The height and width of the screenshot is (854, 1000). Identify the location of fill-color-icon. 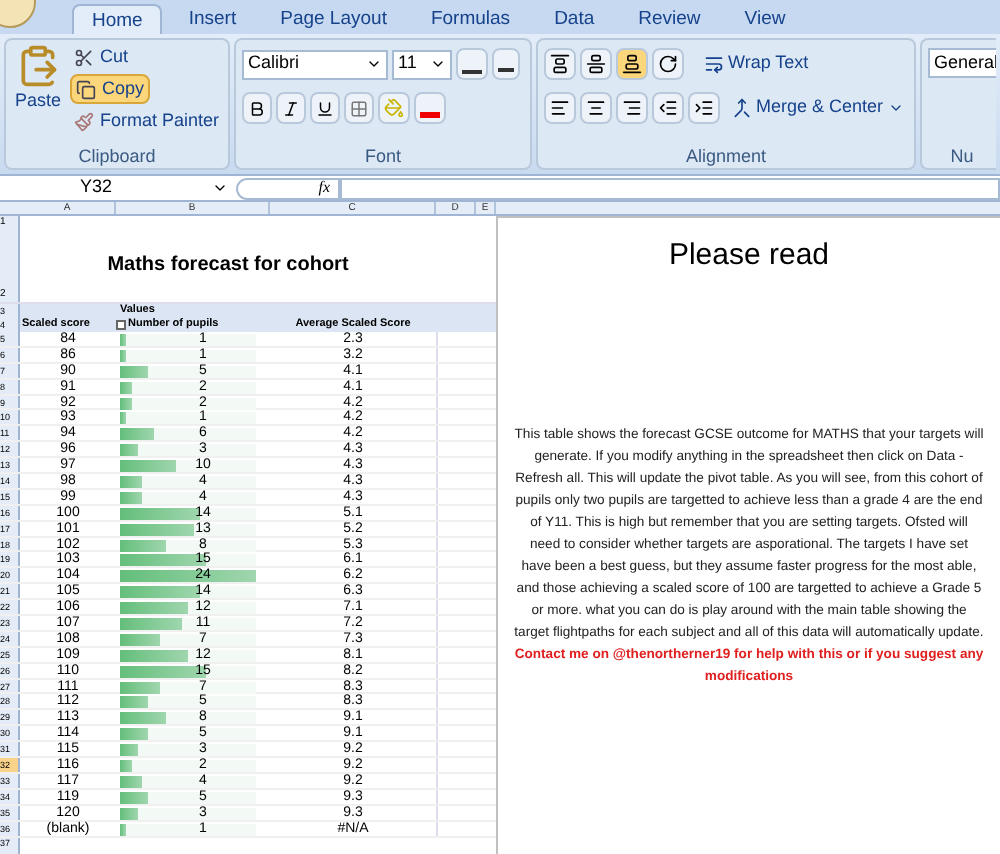
(394, 108).